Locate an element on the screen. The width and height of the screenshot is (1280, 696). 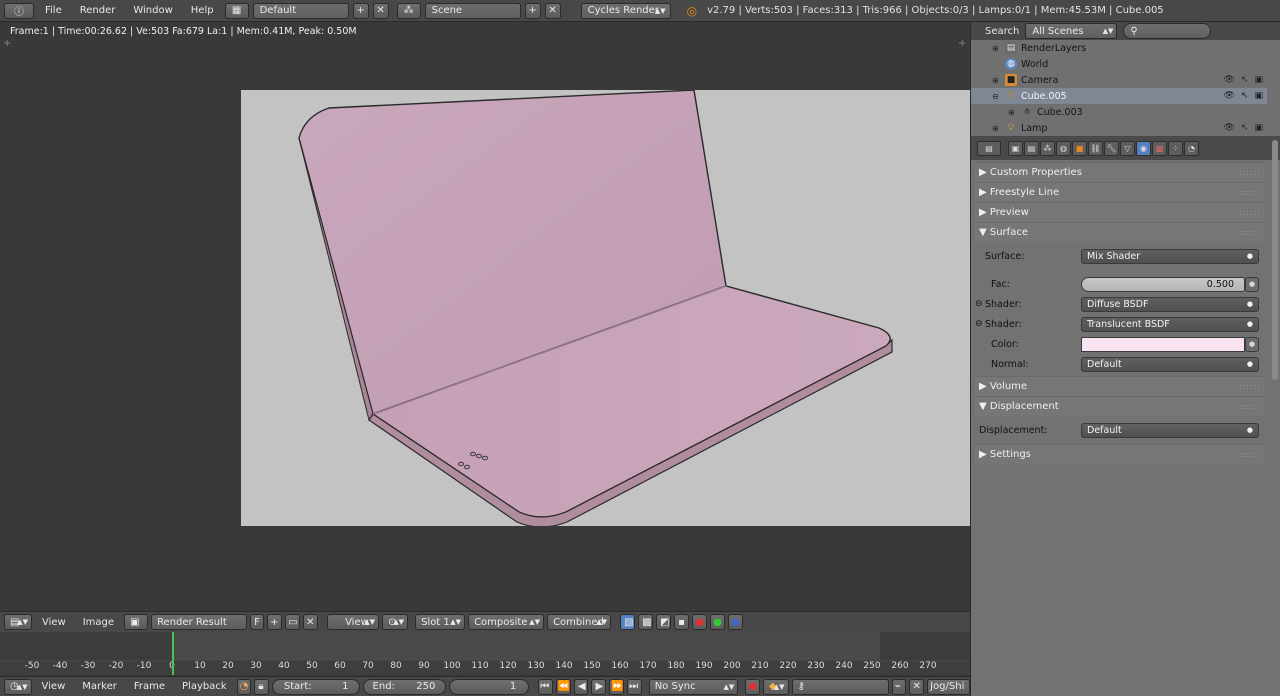
render-layer-dropdown: Composite ▲▼ is located at coordinates (506, 622).